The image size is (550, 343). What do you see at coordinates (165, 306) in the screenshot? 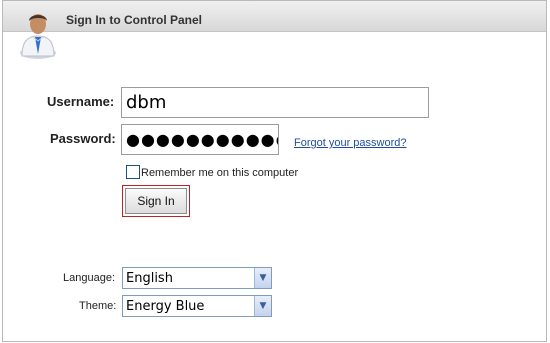
I see `theme-value: Energy Blue` at bounding box center [165, 306].